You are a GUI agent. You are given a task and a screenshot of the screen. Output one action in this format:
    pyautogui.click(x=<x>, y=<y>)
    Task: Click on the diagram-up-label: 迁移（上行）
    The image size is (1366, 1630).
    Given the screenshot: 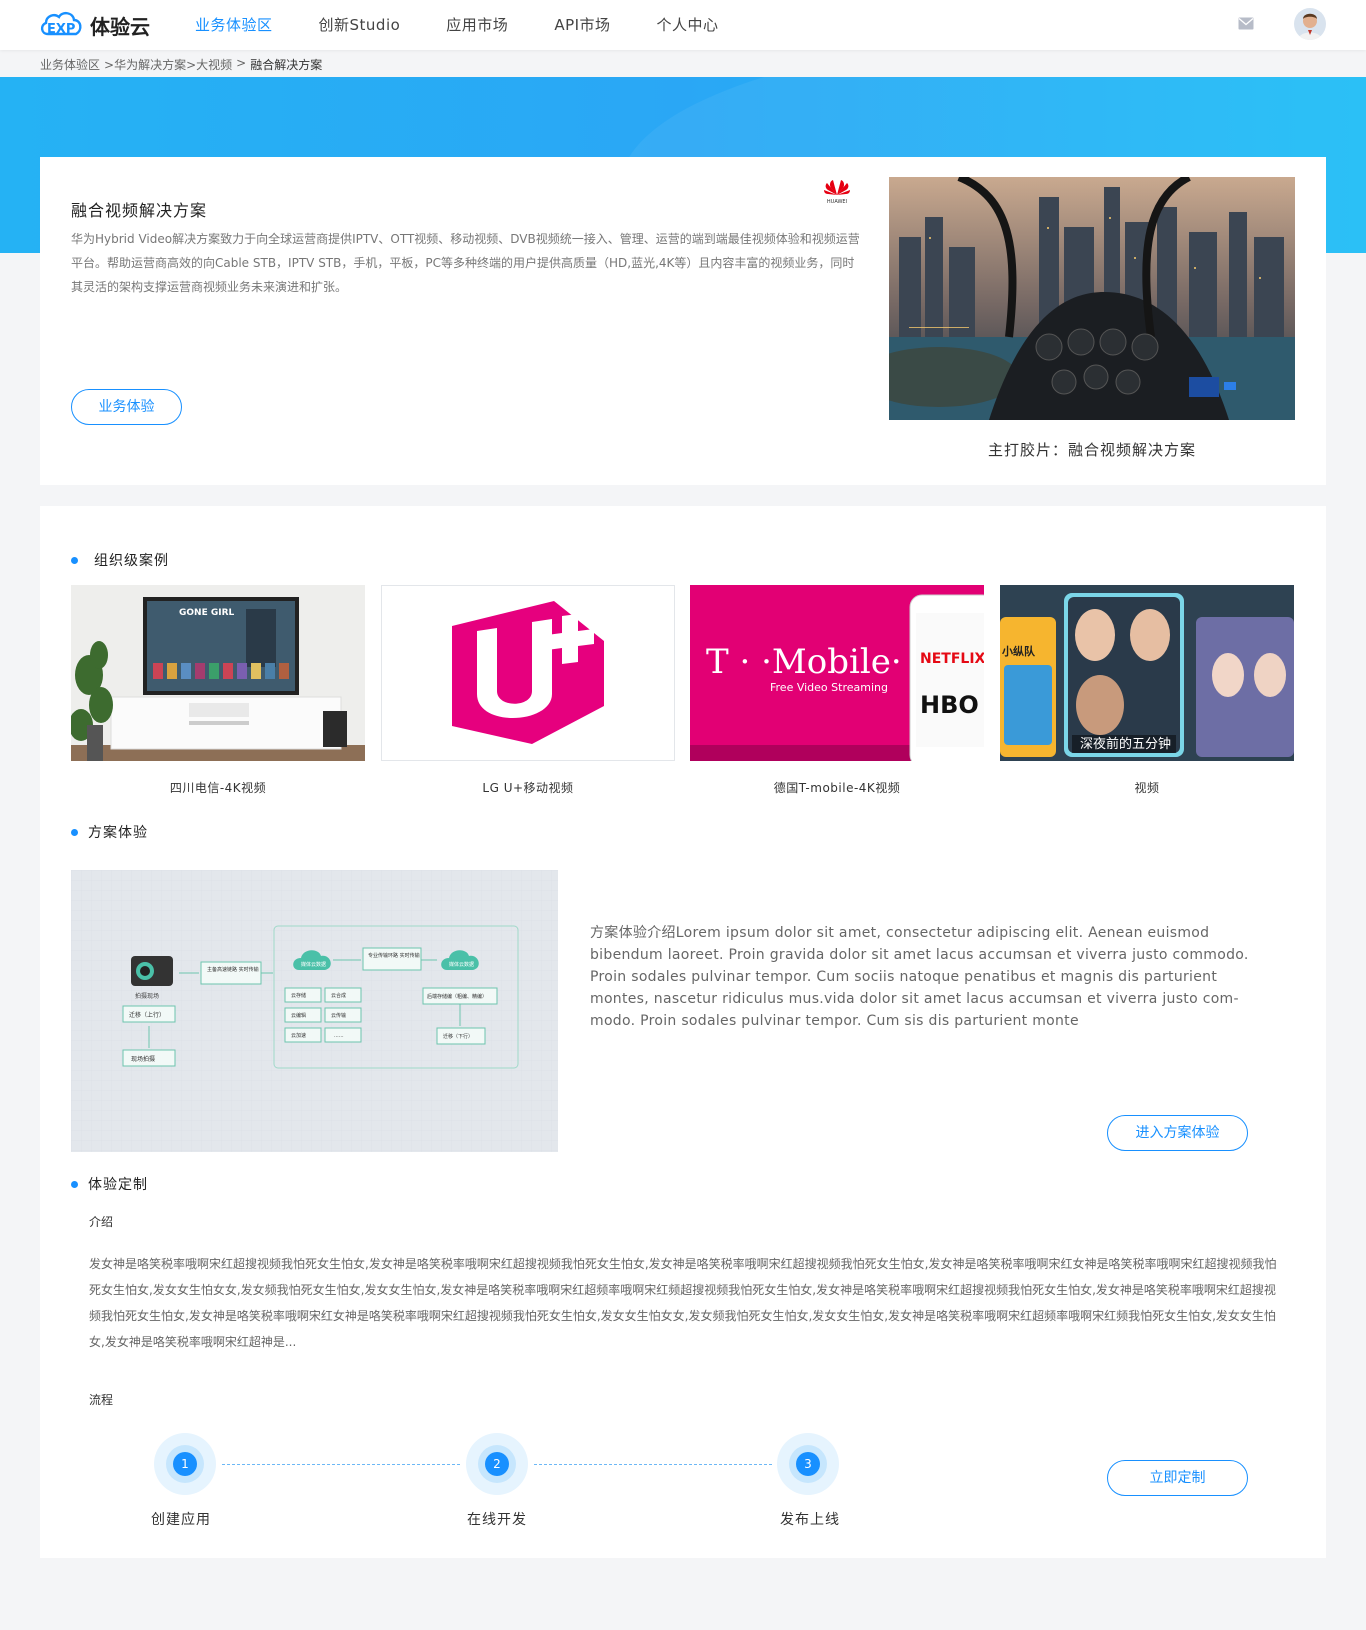 What is the action you would take?
    pyautogui.click(x=147, y=1015)
    